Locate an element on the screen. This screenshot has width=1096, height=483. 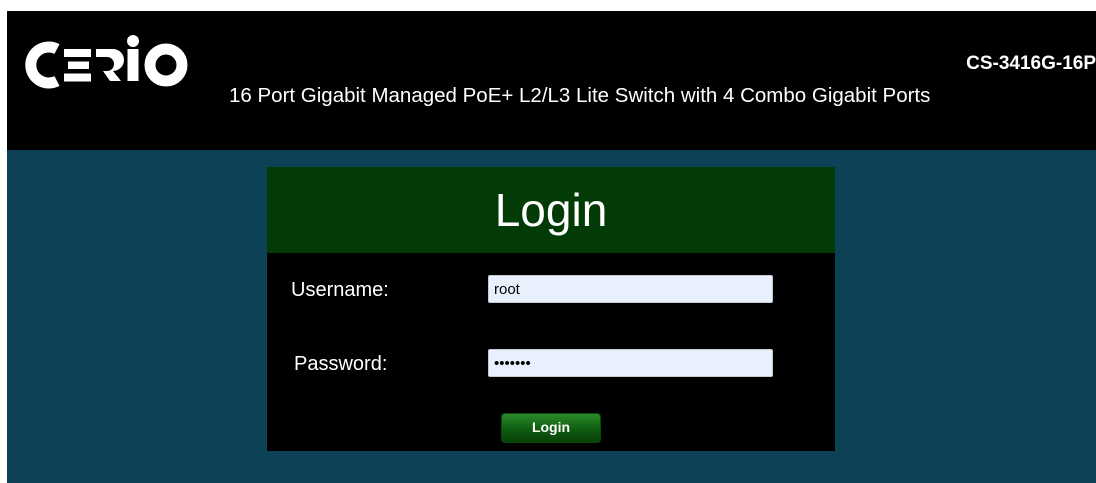
password-label: Password: is located at coordinates (341, 364).